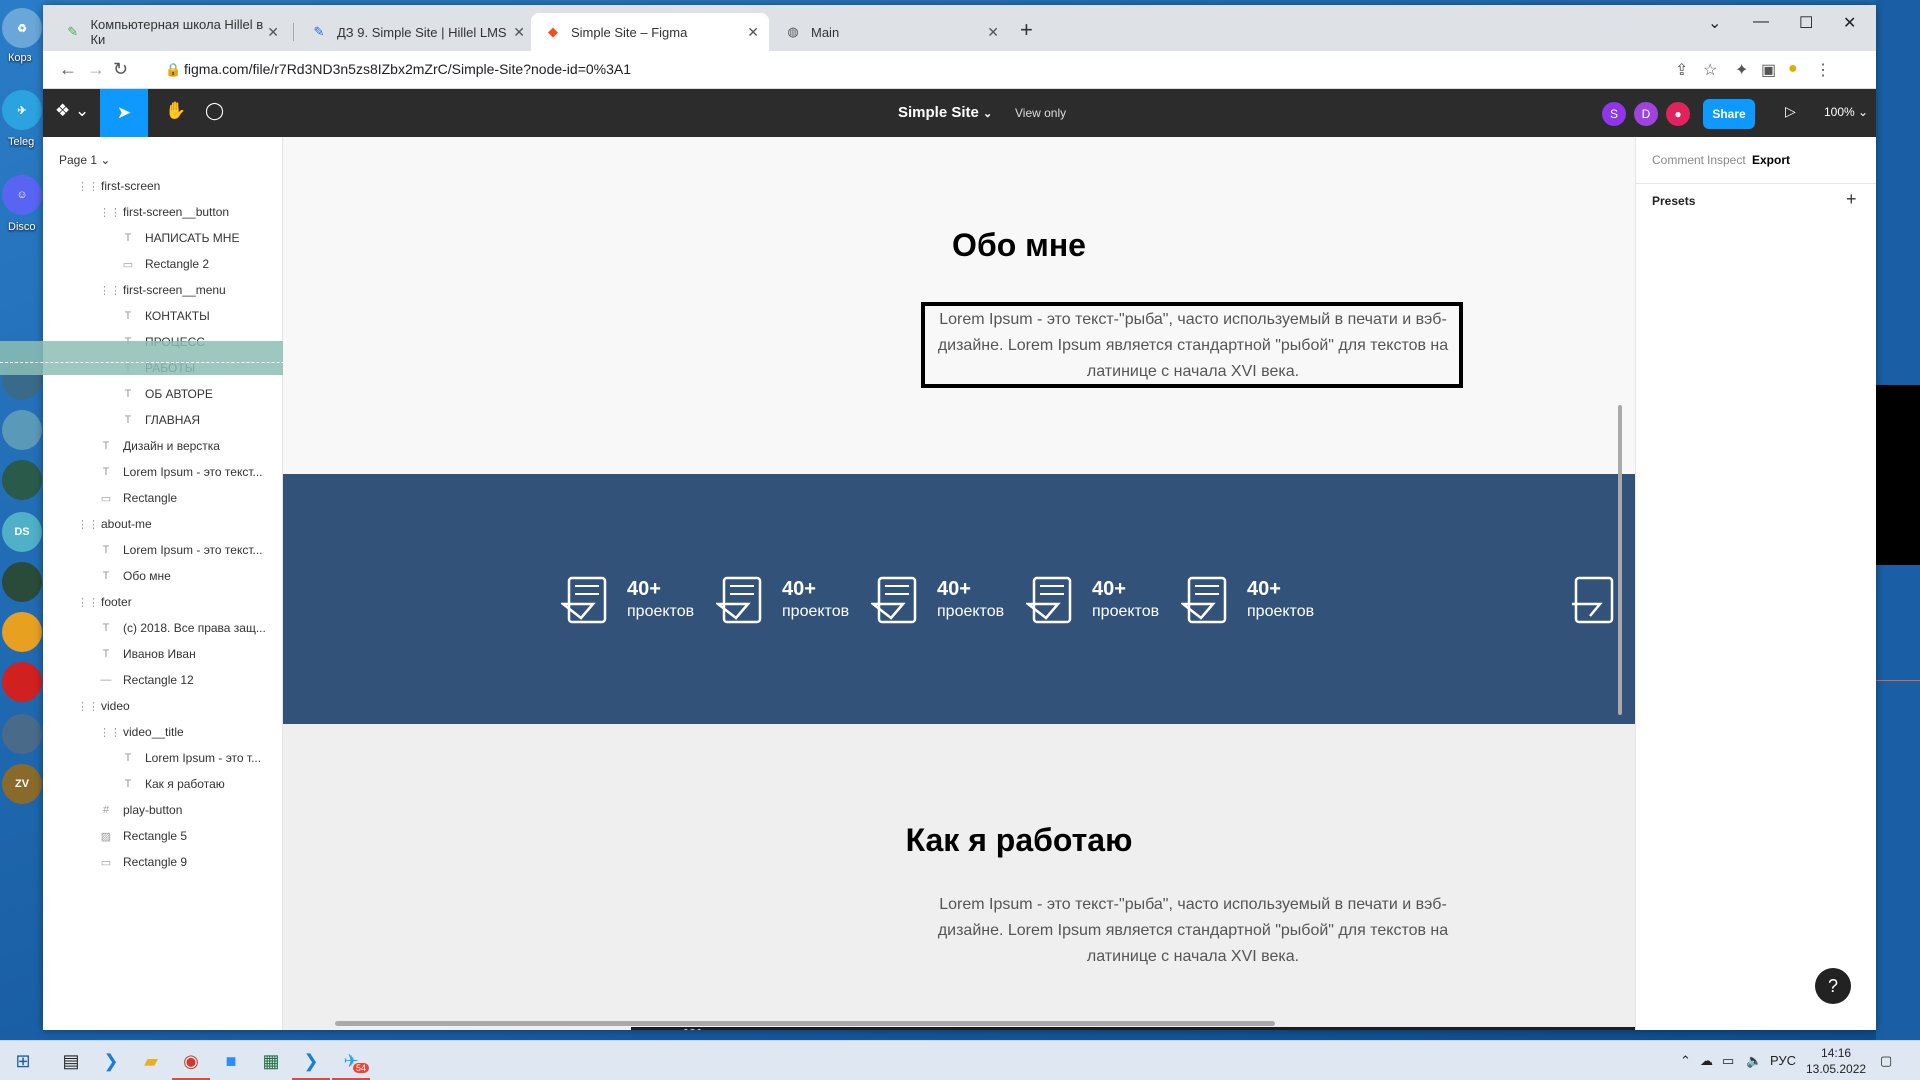  Describe the element at coordinates (141, 732) in the screenshot. I see `layer-item: ⋮⋮ video__title` at that location.